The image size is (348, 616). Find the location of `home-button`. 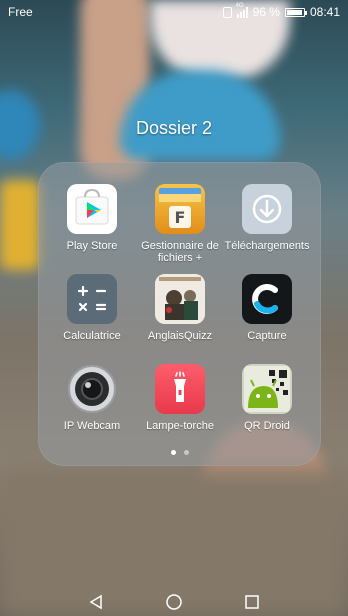

home-button is located at coordinates (174, 602).